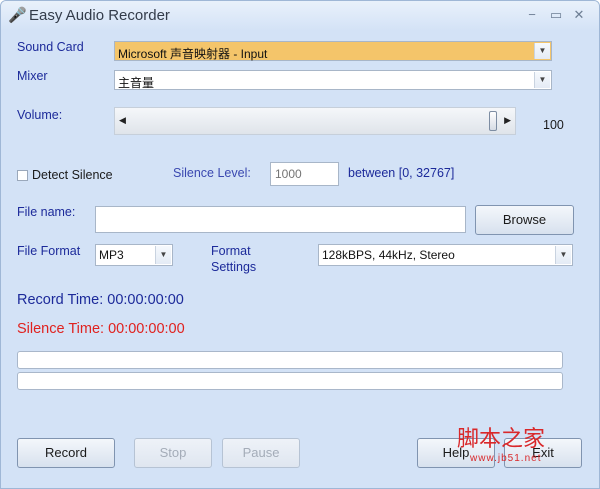 The width and height of the screenshot is (600, 489). What do you see at coordinates (134, 255) in the screenshot?
I see `file-format-select: MP3 ▼` at bounding box center [134, 255].